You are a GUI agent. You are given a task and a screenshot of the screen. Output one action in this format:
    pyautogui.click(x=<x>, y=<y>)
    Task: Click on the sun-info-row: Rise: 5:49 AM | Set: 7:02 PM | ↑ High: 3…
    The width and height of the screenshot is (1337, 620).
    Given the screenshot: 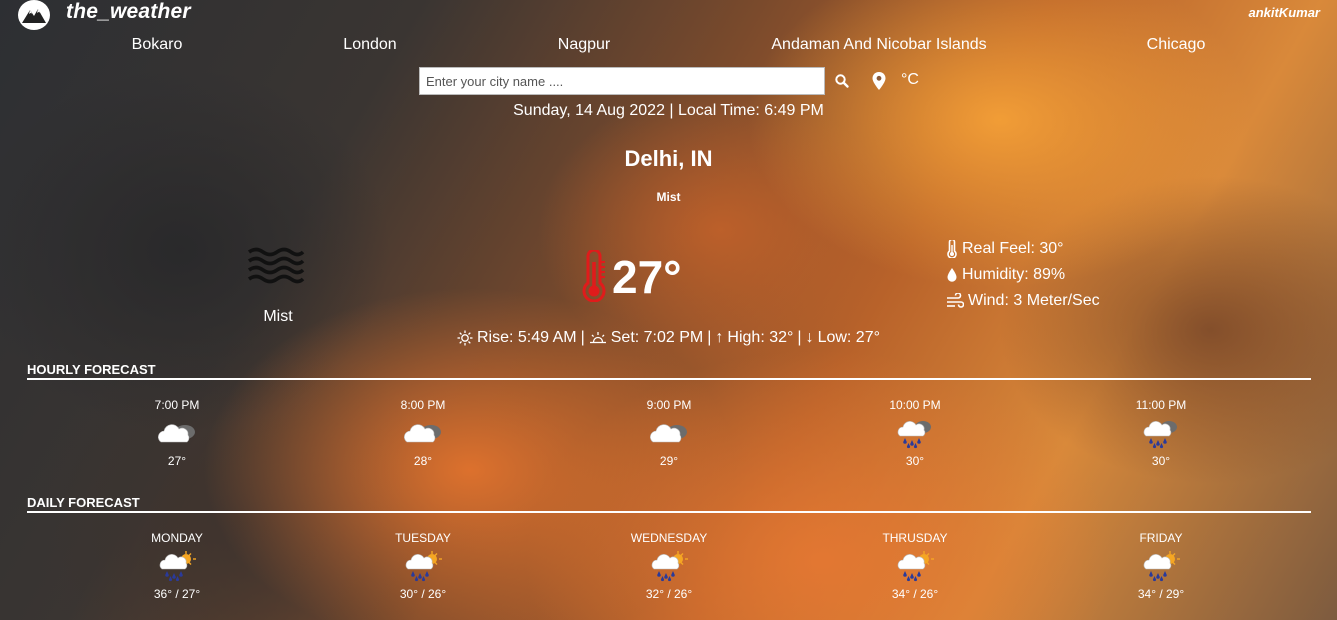 What is the action you would take?
    pyautogui.click(x=668, y=338)
    